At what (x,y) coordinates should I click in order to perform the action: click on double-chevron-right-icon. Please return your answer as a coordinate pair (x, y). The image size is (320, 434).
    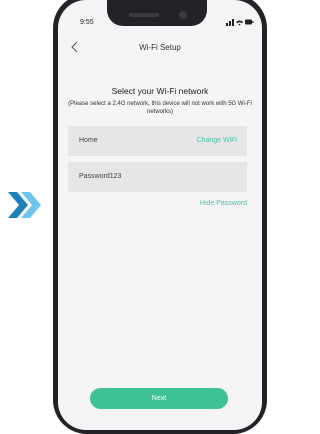
    Looking at the image, I should click on (24, 205).